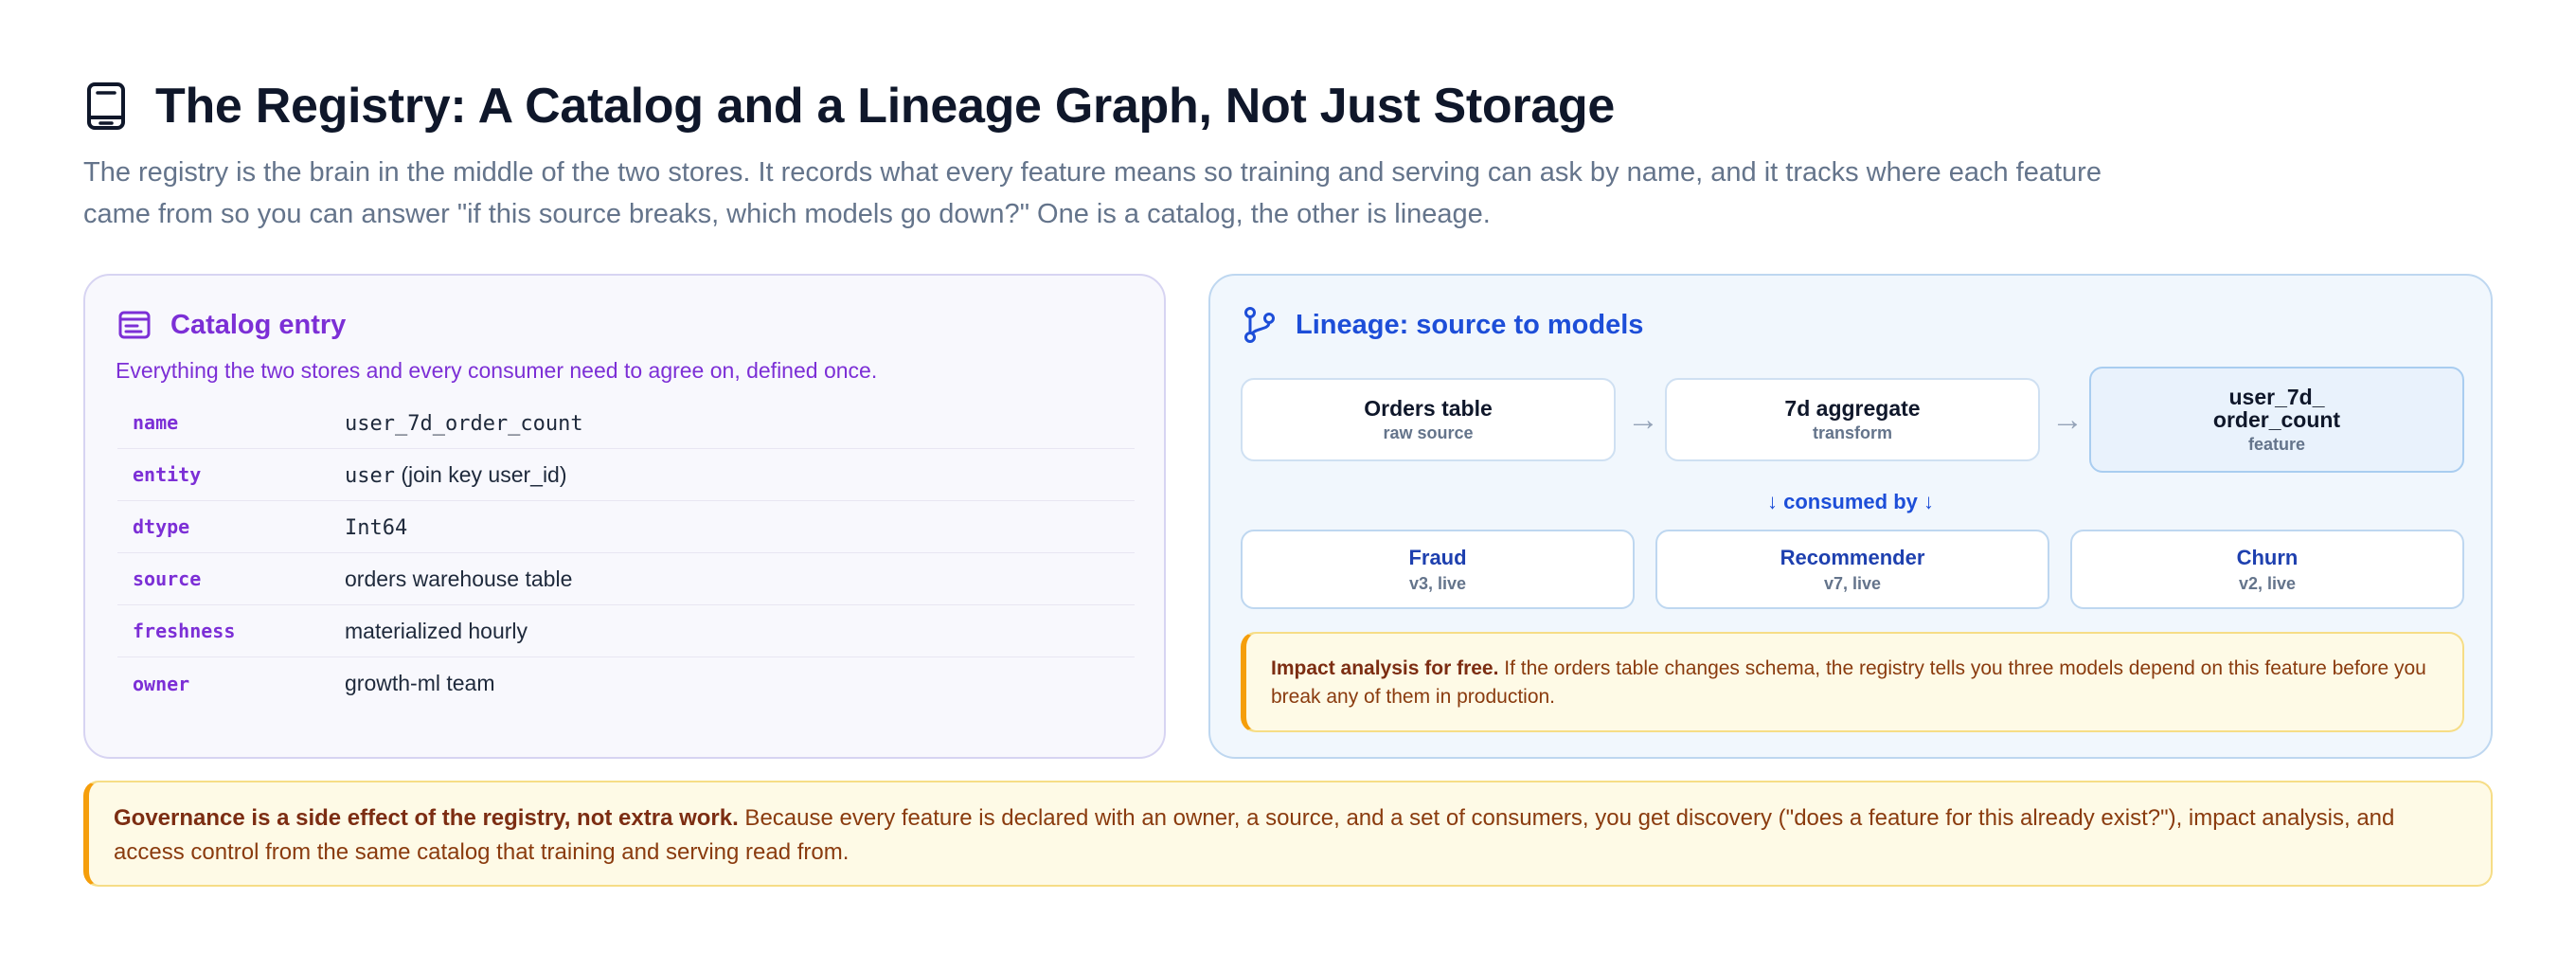 Image resolution: width=2576 pixels, height=953 pixels. I want to click on catalog-value: user_7d_order_count, so click(464, 423).